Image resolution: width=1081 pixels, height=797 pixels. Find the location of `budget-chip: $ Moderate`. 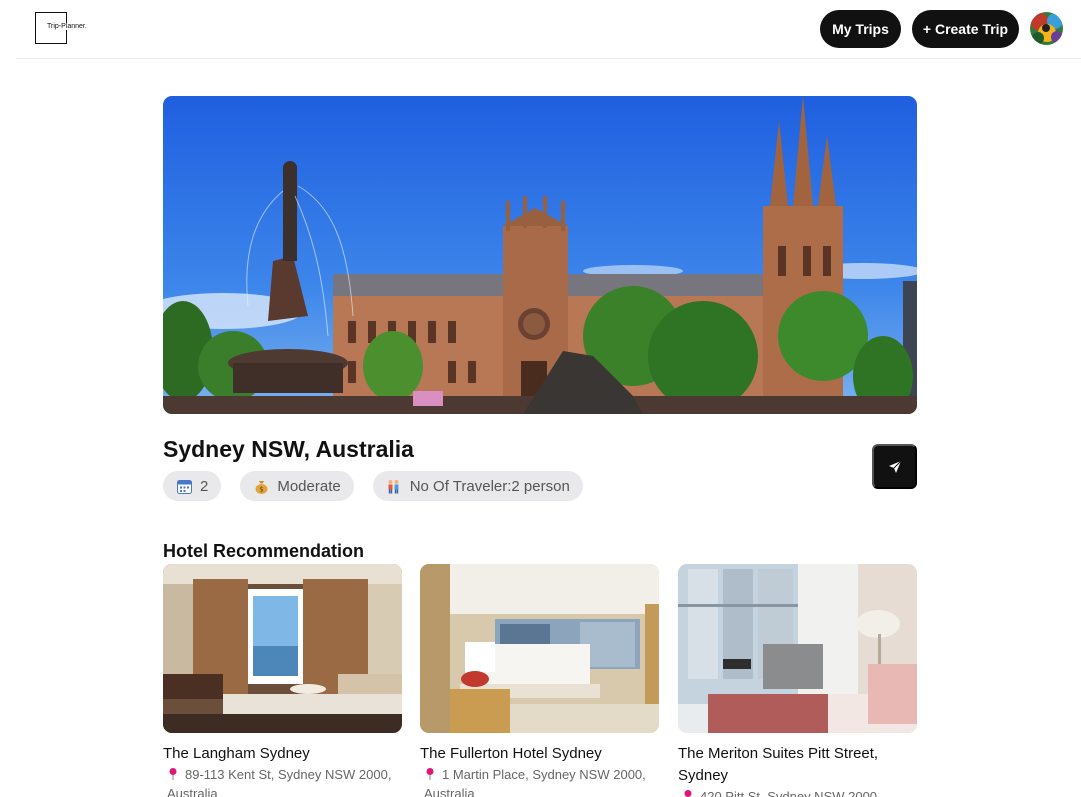

budget-chip: $ Moderate is located at coordinates (297, 486).